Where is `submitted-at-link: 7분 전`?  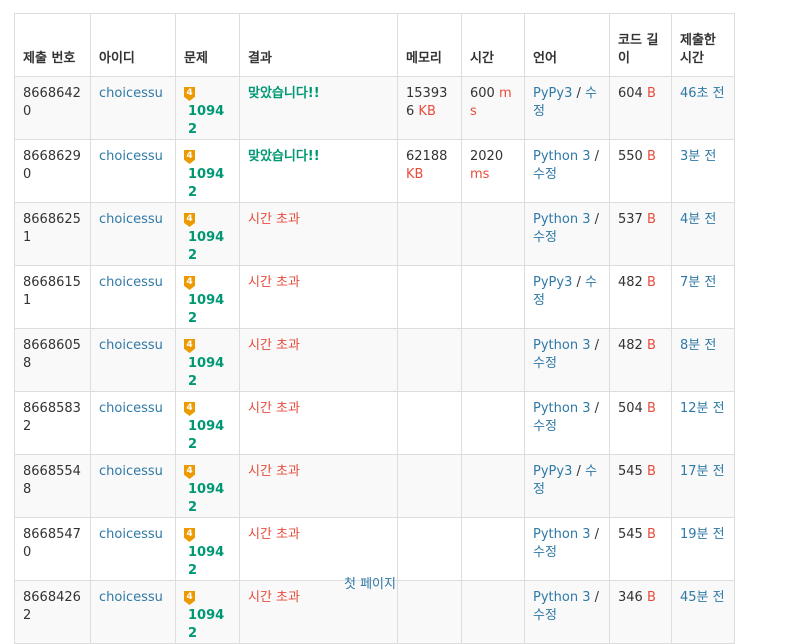 submitted-at-link: 7분 전 is located at coordinates (698, 282).